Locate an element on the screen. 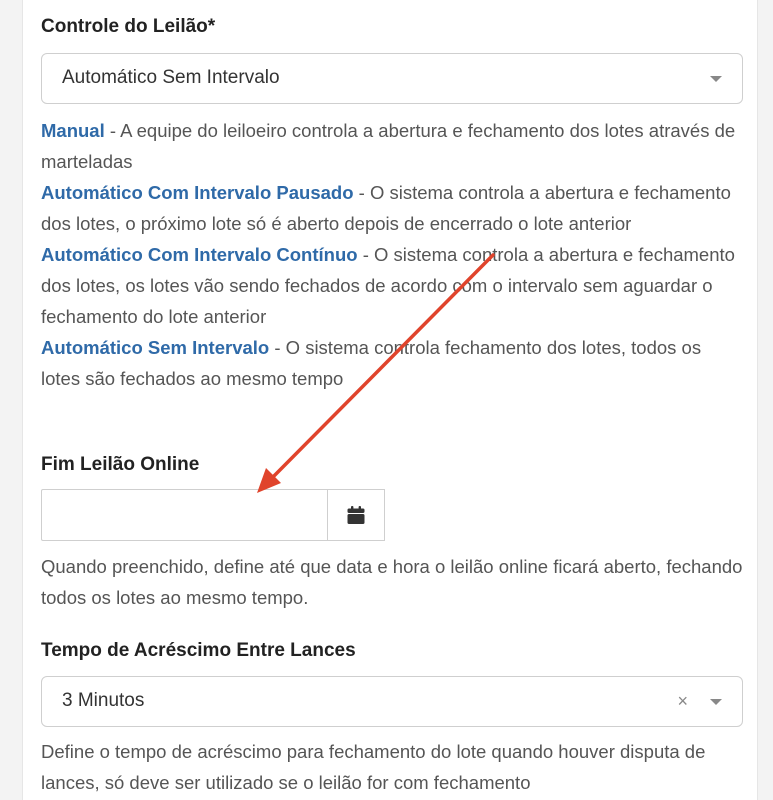  help-option-name: Automático Com Intervalo Pausado is located at coordinates (197, 192).